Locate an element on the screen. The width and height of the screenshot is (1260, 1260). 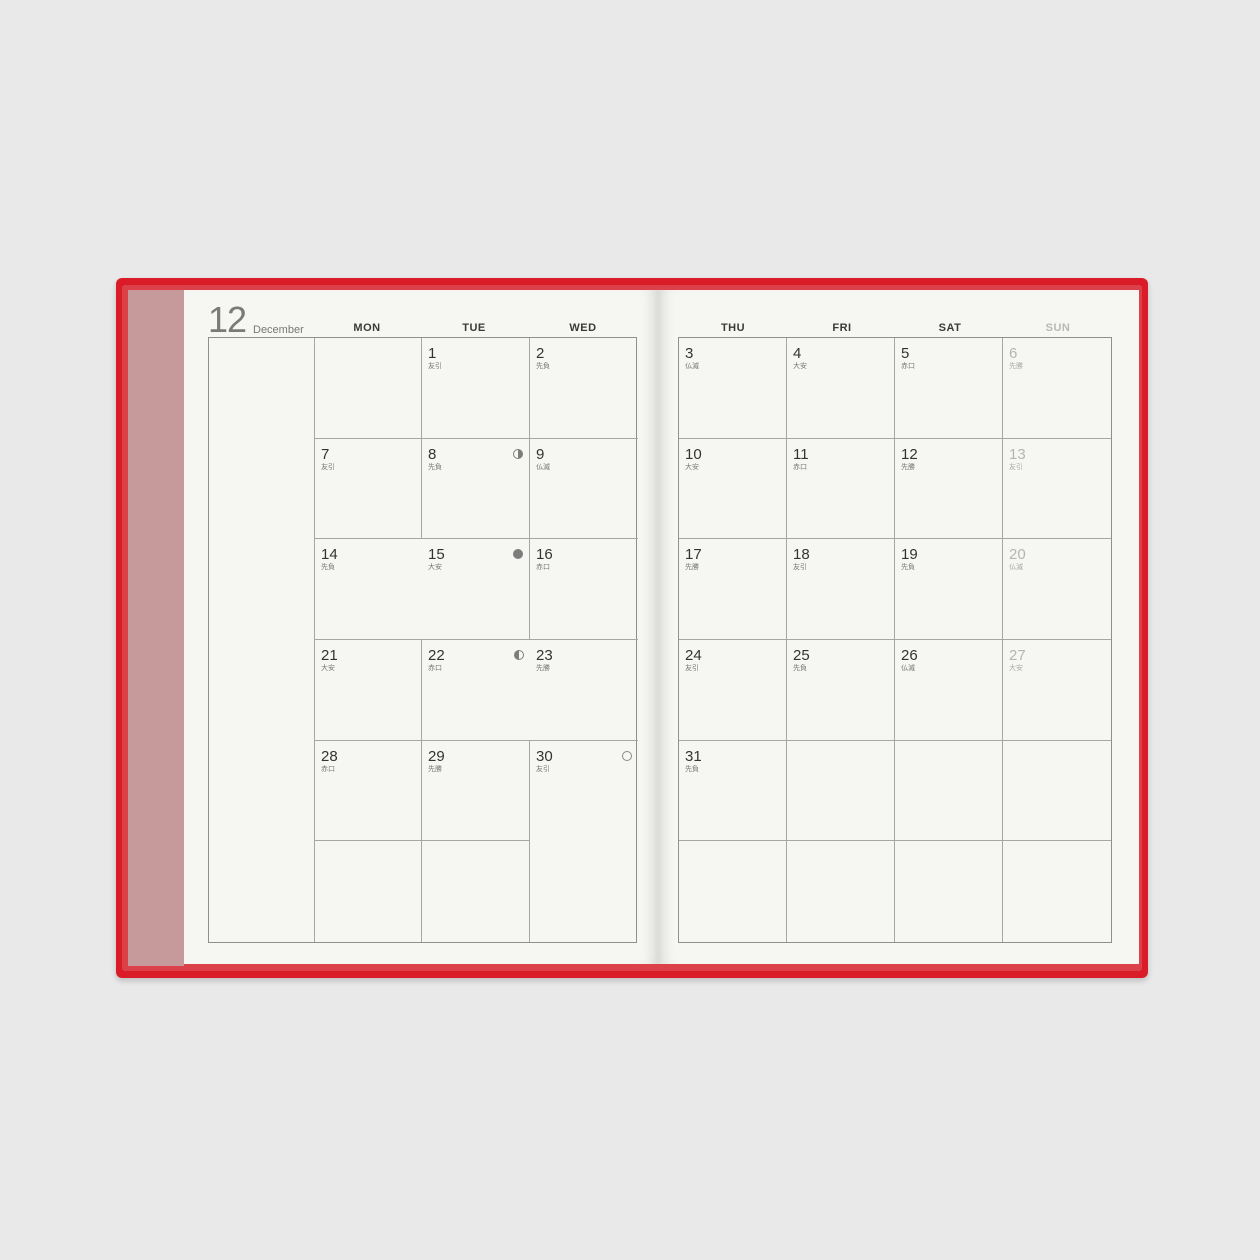
day-number: 1 is located at coordinates (432, 353).